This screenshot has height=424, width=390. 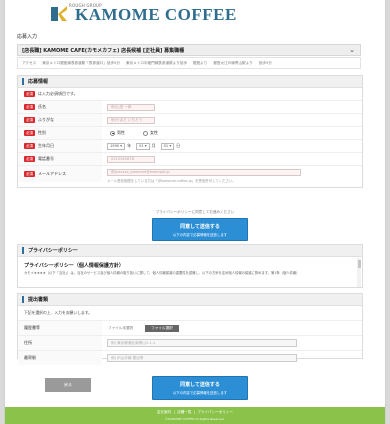 I want to click on birth-year-value: 1990, so click(x=115, y=146).